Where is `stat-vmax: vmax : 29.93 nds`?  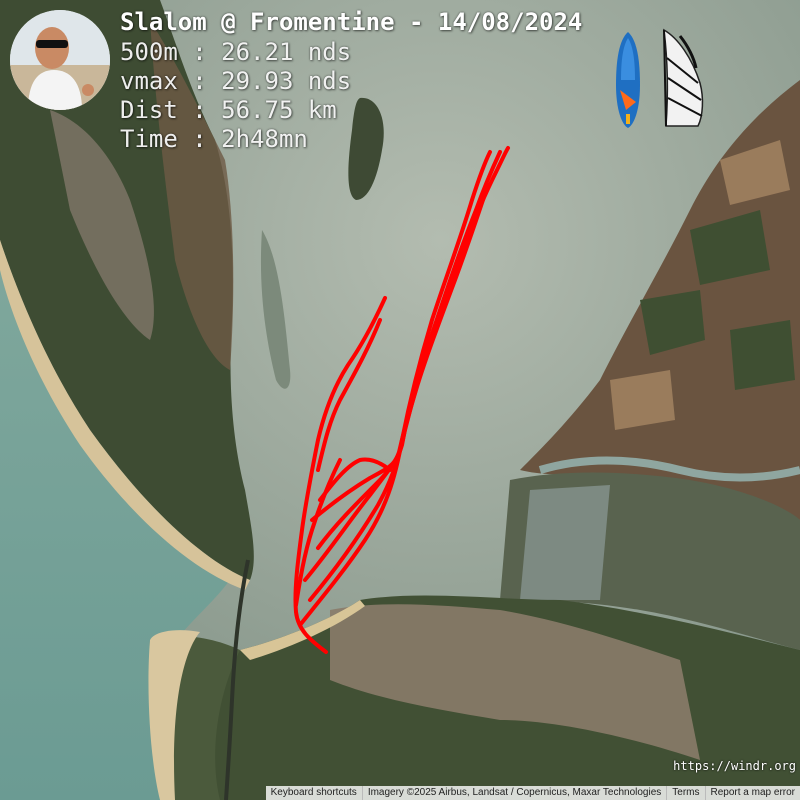 stat-vmax: vmax : 29.93 nds is located at coordinates (236, 81).